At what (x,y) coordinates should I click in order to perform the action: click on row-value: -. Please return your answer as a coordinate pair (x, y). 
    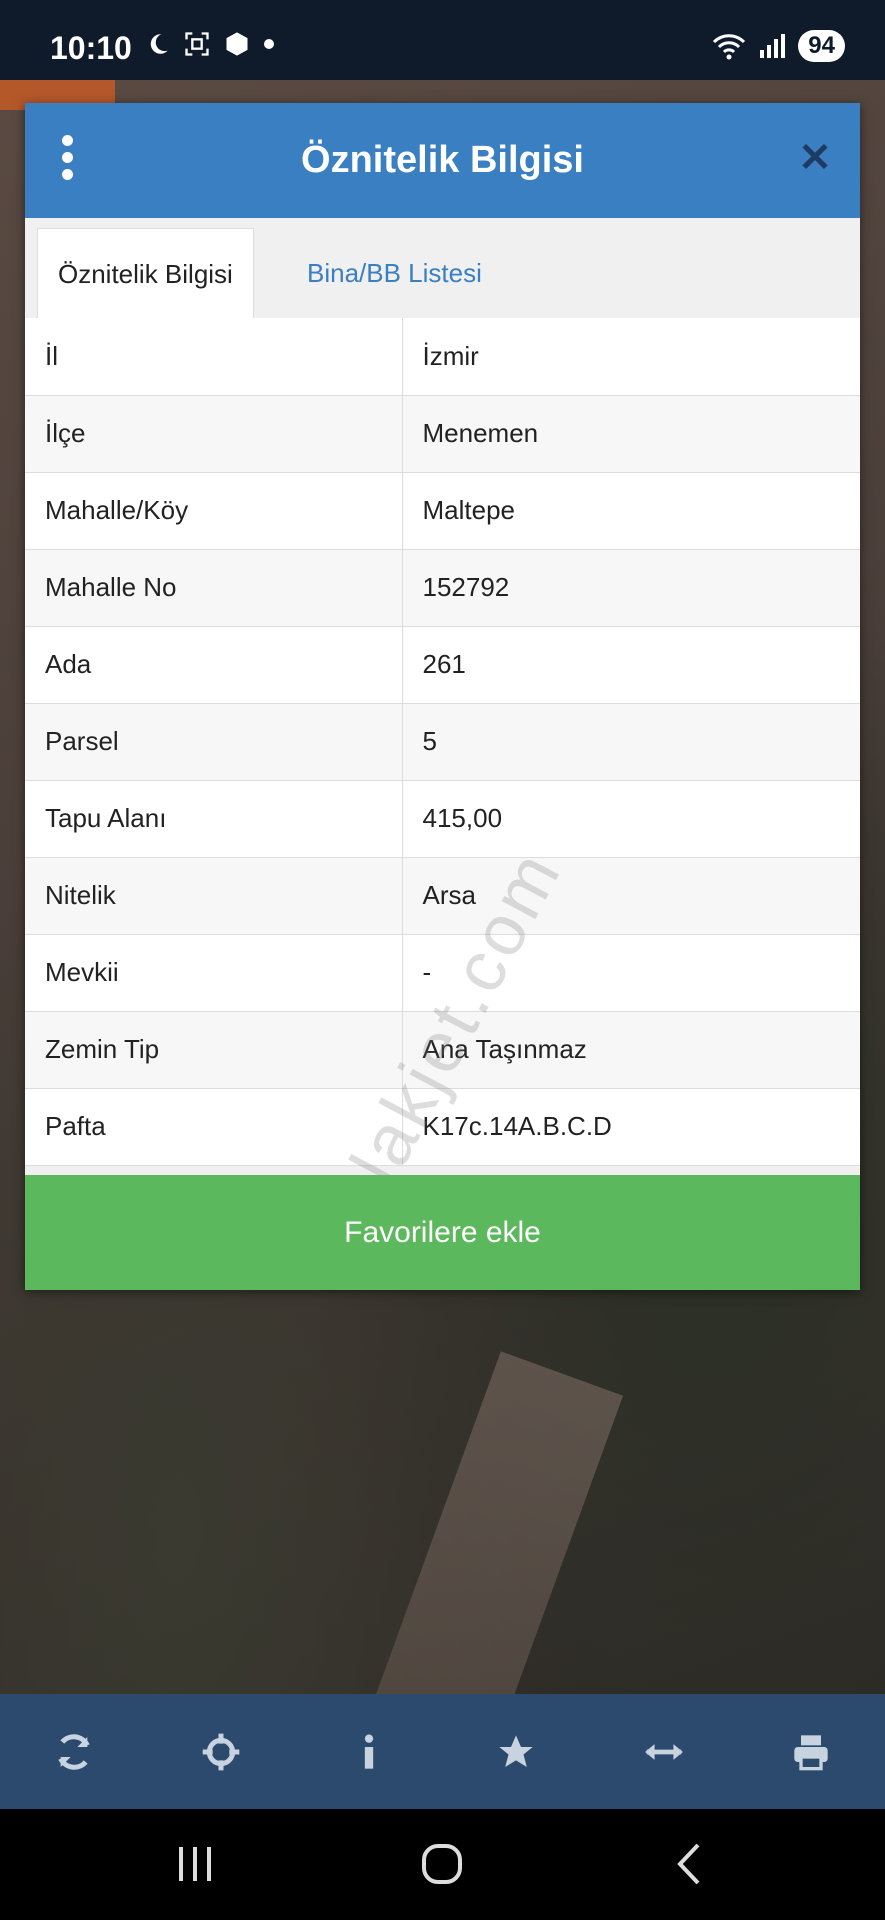
    Looking at the image, I should click on (631, 973).